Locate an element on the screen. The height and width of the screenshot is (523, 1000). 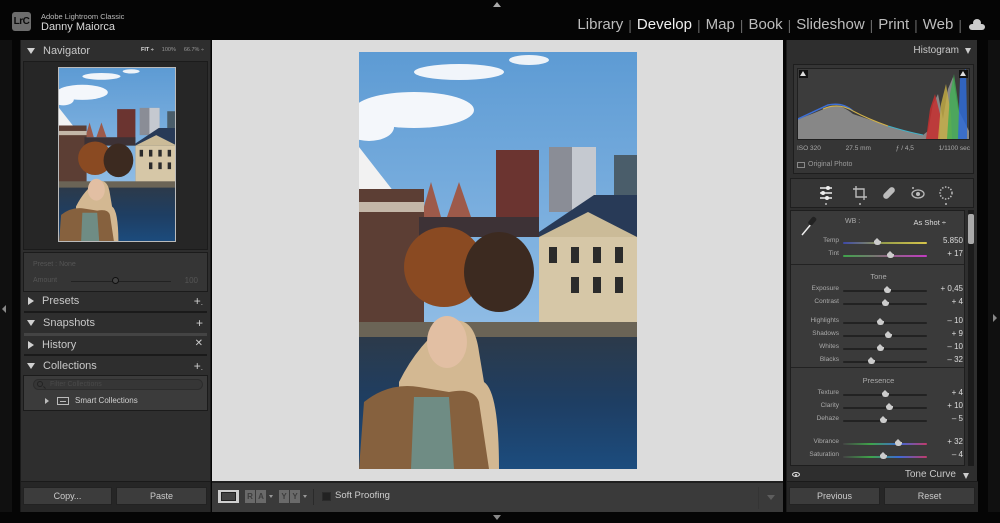
module-book: Book is located at coordinates (765, 24).